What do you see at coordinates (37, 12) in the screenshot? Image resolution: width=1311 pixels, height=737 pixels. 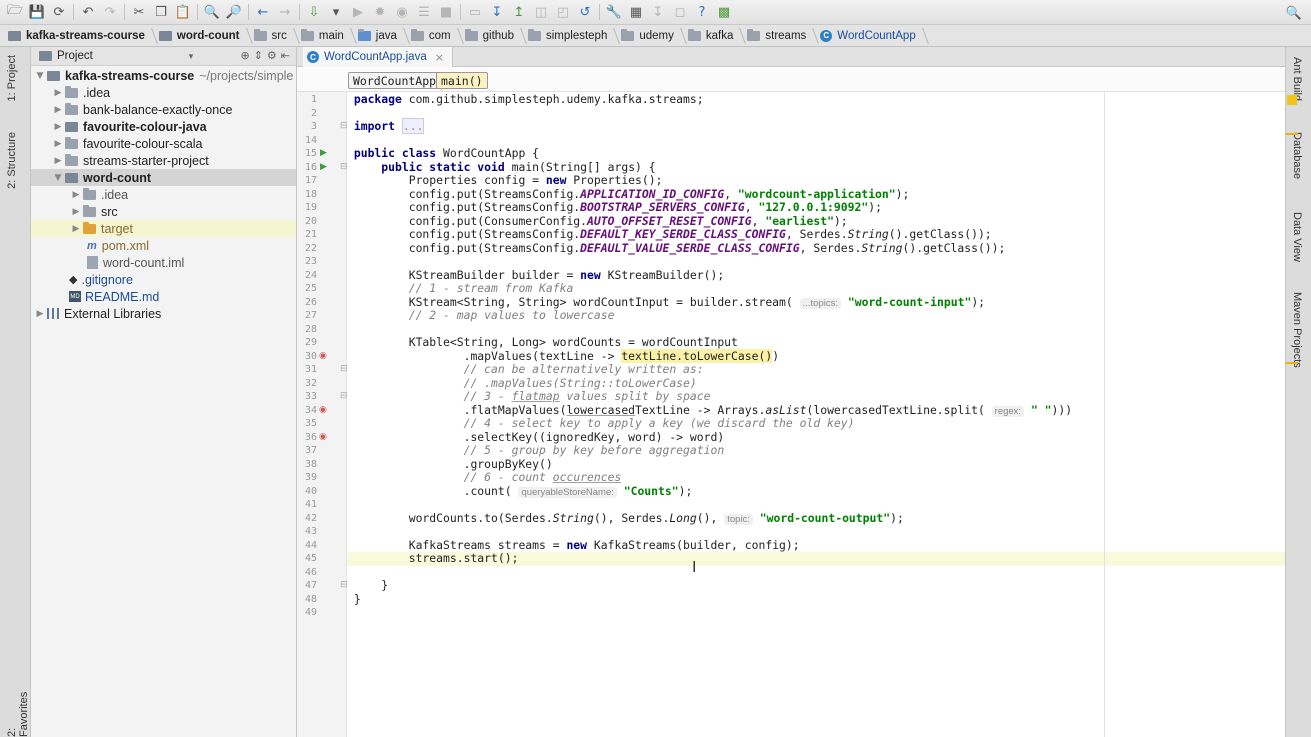 I see `save-icon: 💾` at bounding box center [37, 12].